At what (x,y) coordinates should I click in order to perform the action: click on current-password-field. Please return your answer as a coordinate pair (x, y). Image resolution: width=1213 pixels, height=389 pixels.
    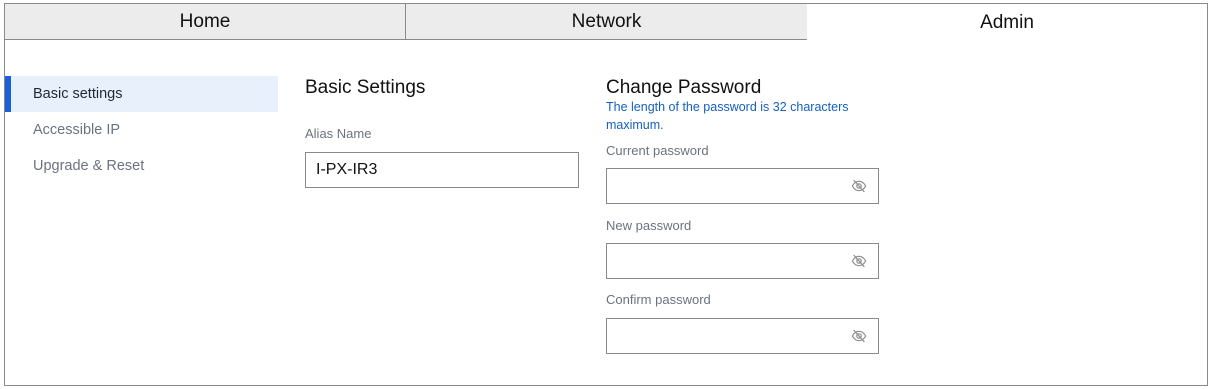
    Looking at the image, I should click on (742, 186).